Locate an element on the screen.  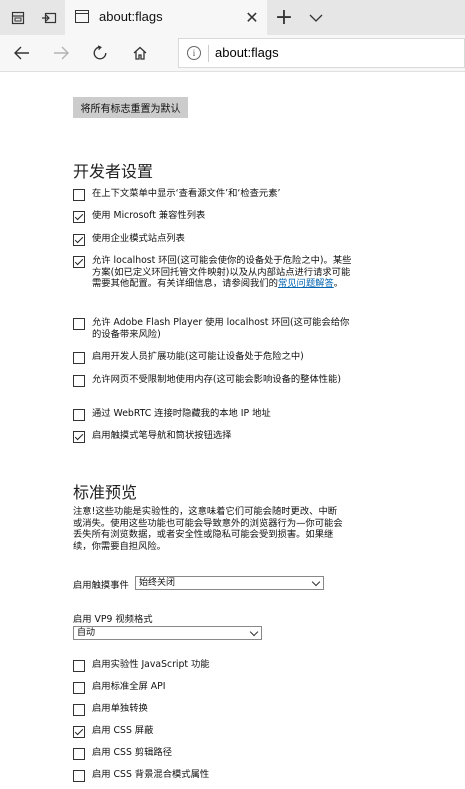
tab-about-flags: about:flags ✕ is located at coordinates (166, 17).